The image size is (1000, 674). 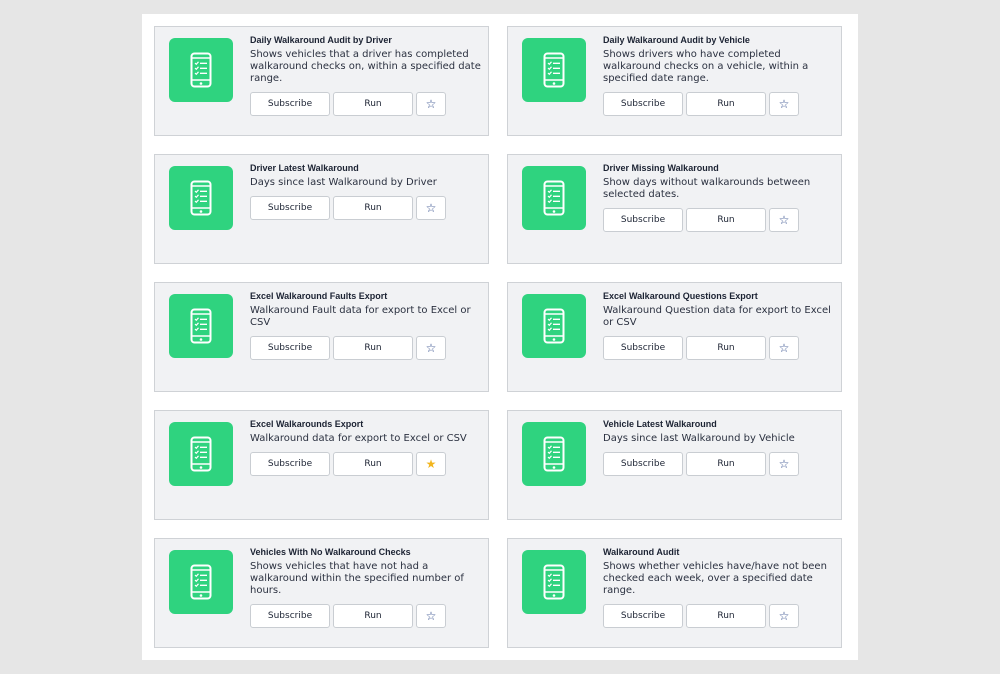 I want to click on star-filled-icon: ★, so click(x=431, y=464).